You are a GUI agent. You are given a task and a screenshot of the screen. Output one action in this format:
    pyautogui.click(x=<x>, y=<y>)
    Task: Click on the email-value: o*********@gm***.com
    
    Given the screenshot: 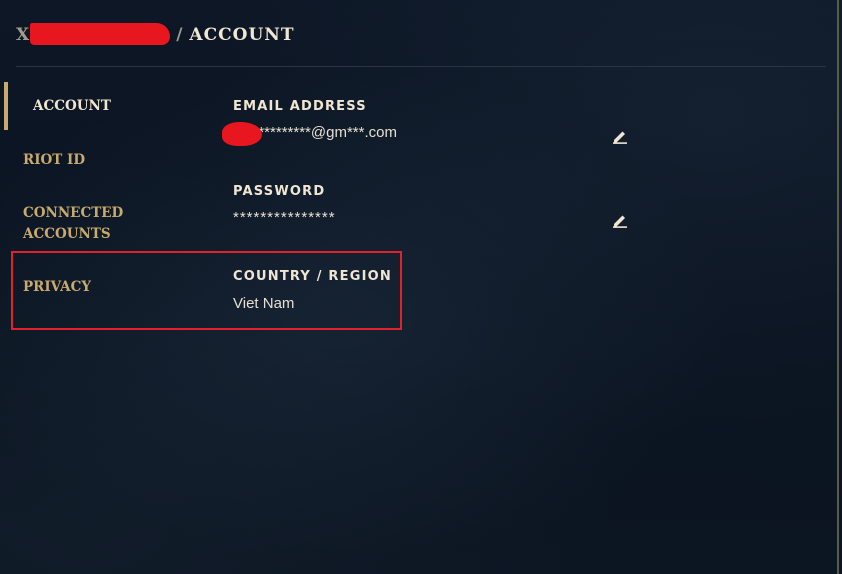 What is the action you would take?
    pyautogui.click(x=323, y=132)
    